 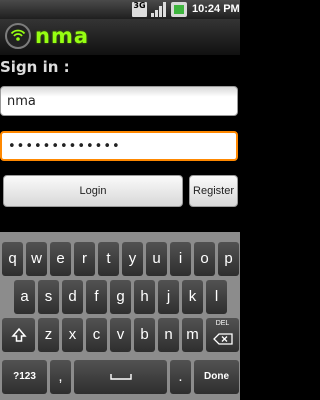 I want to click on space-bar-icon, so click(x=120, y=377).